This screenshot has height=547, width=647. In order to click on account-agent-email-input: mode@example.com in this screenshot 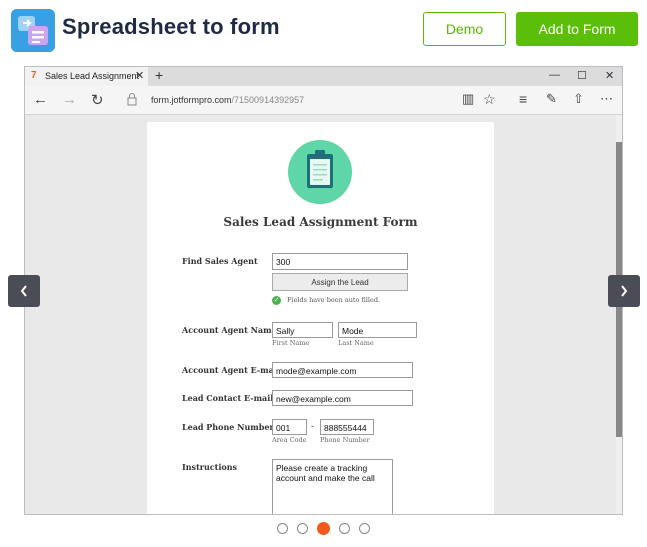, I will do `click(342, 370)`.